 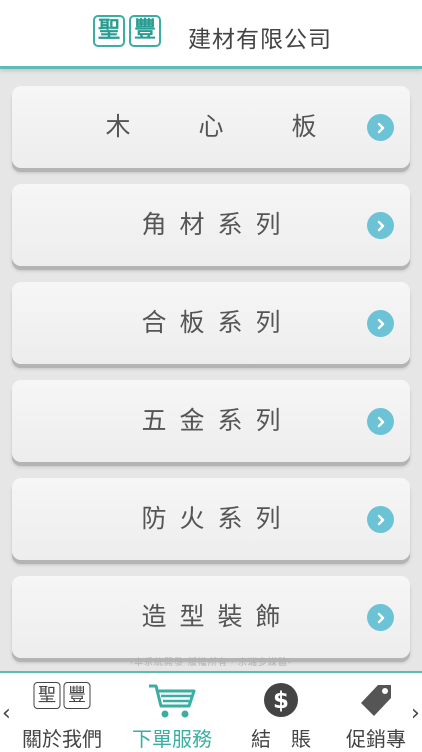 I want to click on tab-checkout: $ 結 賬, so click(x=281, y=712).